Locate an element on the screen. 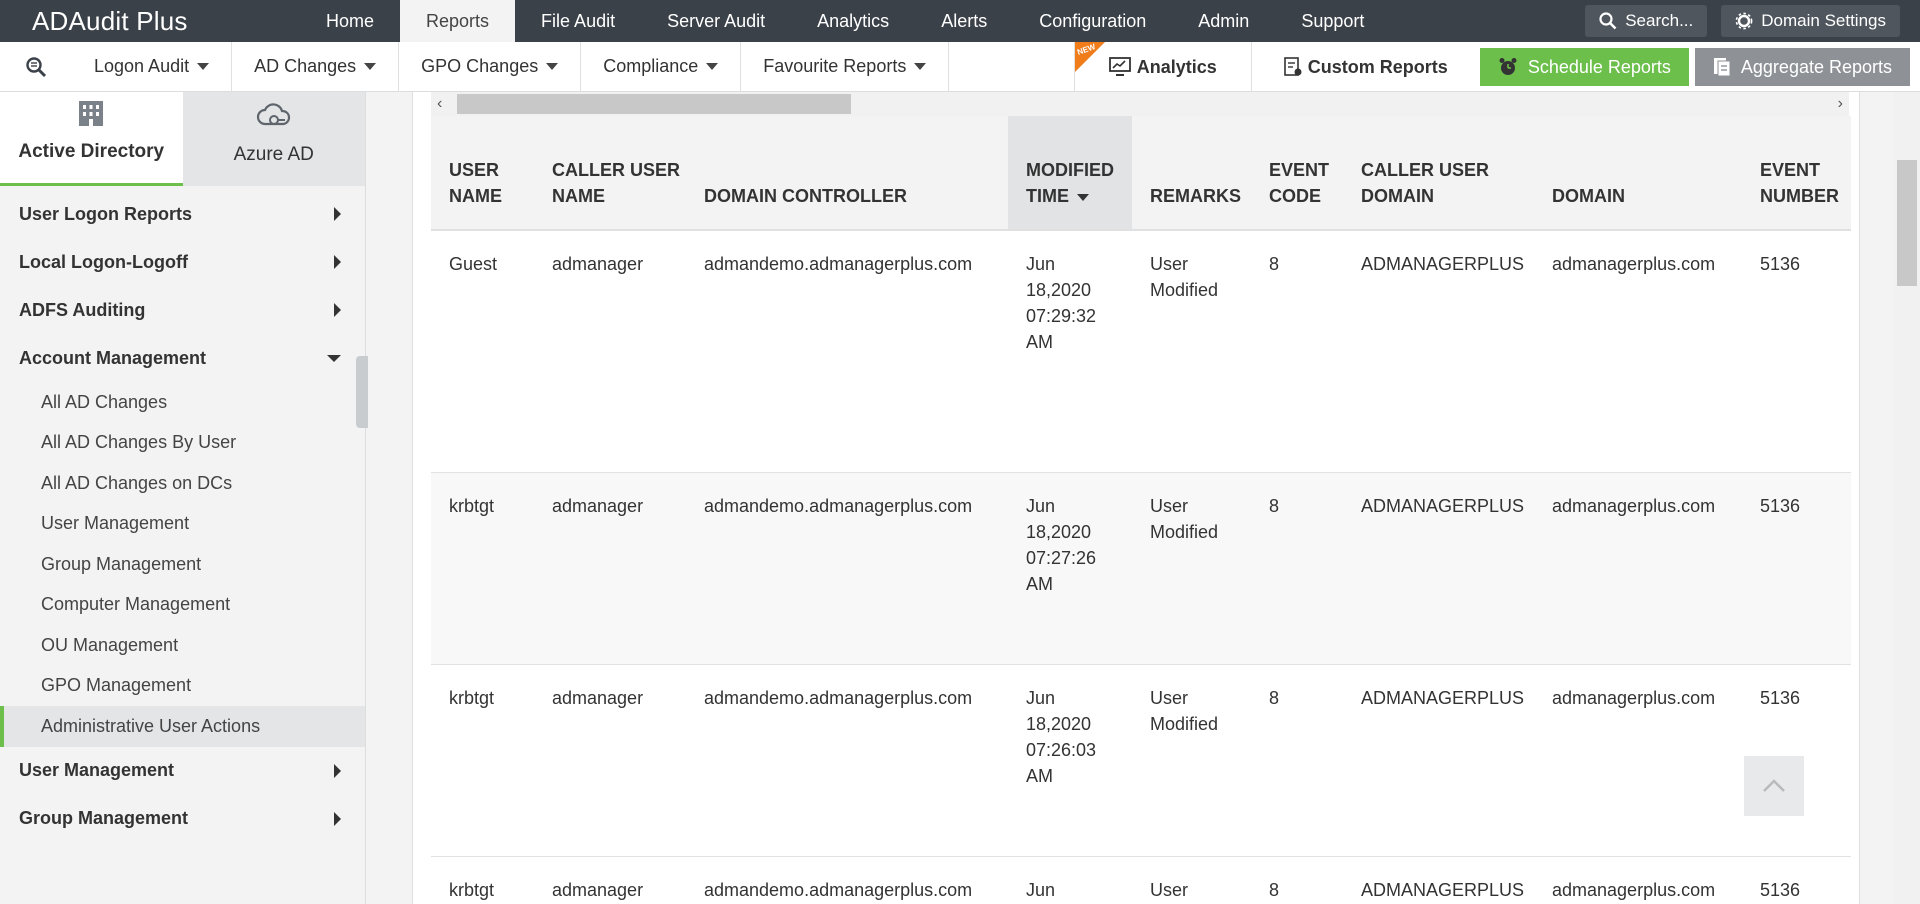 The width and height of the screenshot is (1920, 904). aggregate-reports-button: Aggregate Reports is located at coordinates (1802, 67).